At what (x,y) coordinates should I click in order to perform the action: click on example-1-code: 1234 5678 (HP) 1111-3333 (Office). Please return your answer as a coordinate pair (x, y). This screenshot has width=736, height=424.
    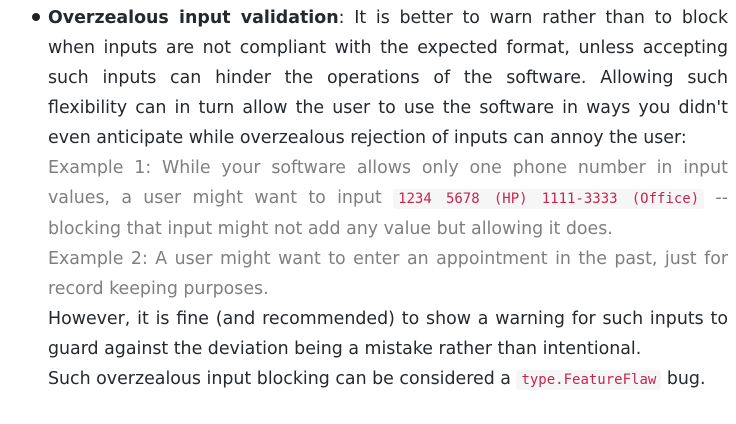
    Looking at the image, I should click on (549, 199).